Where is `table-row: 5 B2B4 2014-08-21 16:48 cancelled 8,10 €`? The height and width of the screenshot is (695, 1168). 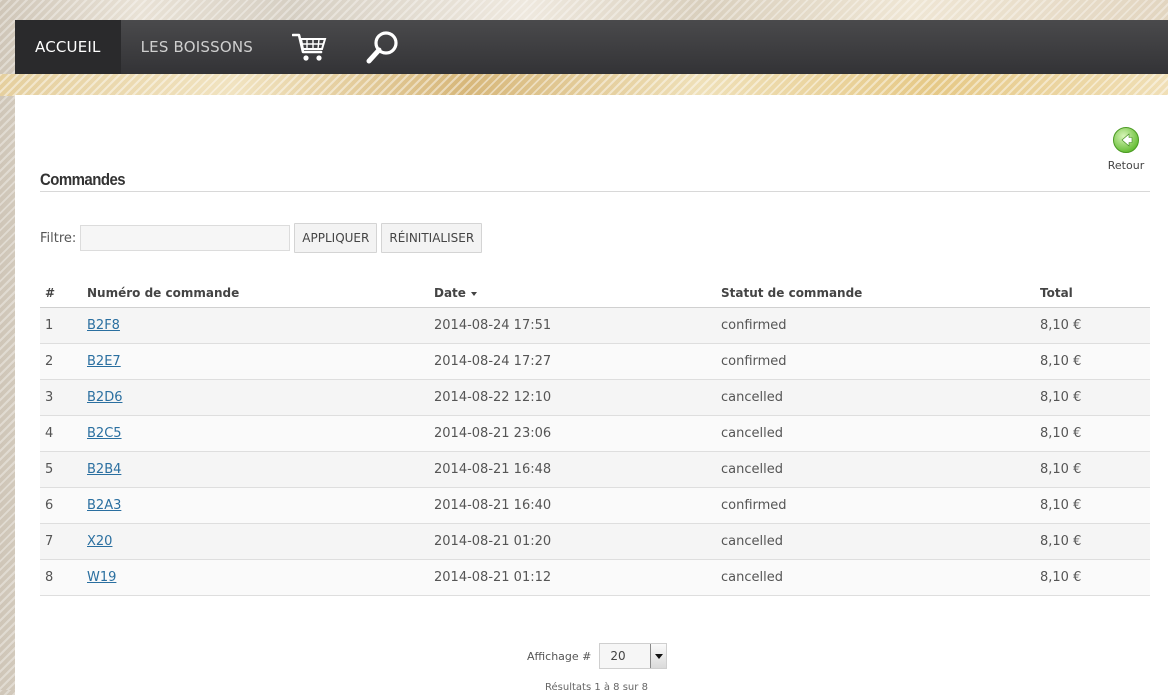
table-row: 5 B2B4 2014-08-21 16:48 cancelled 8,10 € is located at coordinates (595, 469).